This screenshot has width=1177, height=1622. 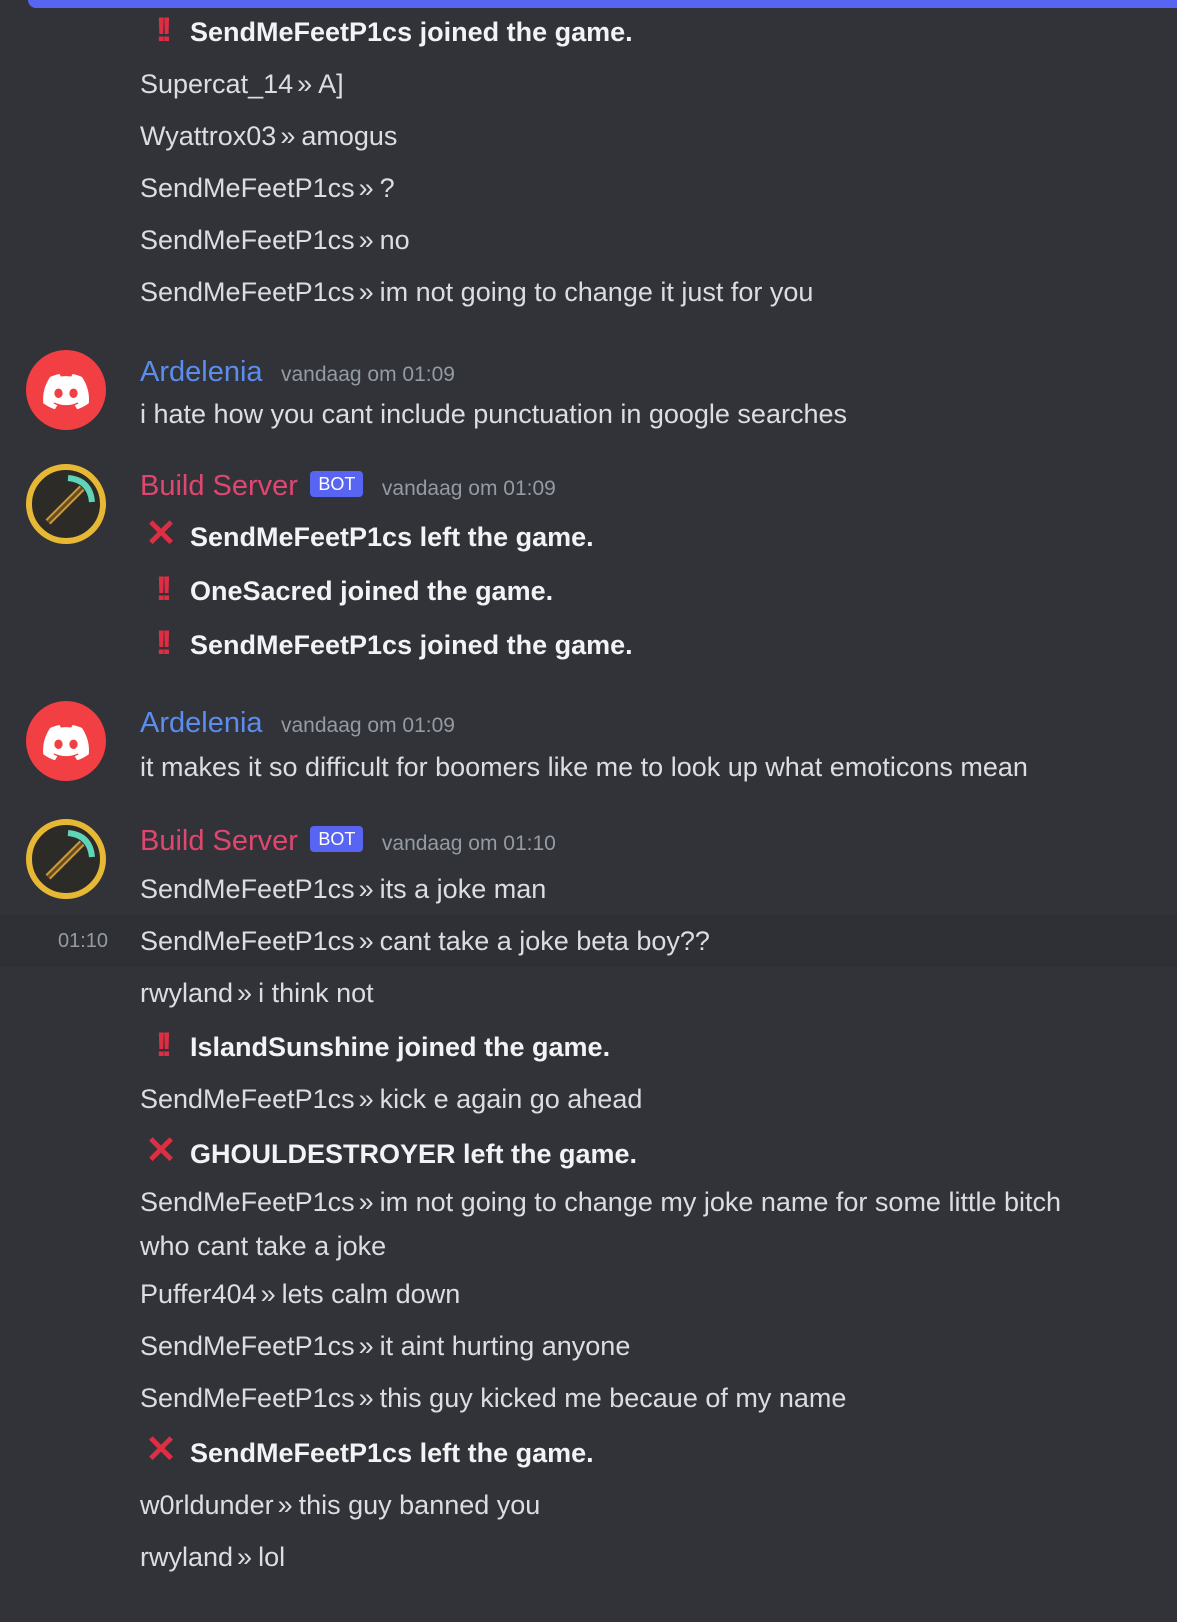 I want to click on list-item: ✕ GHOULDESTROYER left the game., so click(x=658, y=1152).